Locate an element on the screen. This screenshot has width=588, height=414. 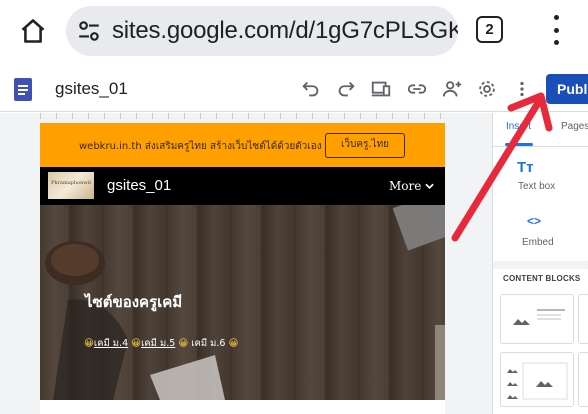
tab-pages: Pages is located at coordinates (574, 126).